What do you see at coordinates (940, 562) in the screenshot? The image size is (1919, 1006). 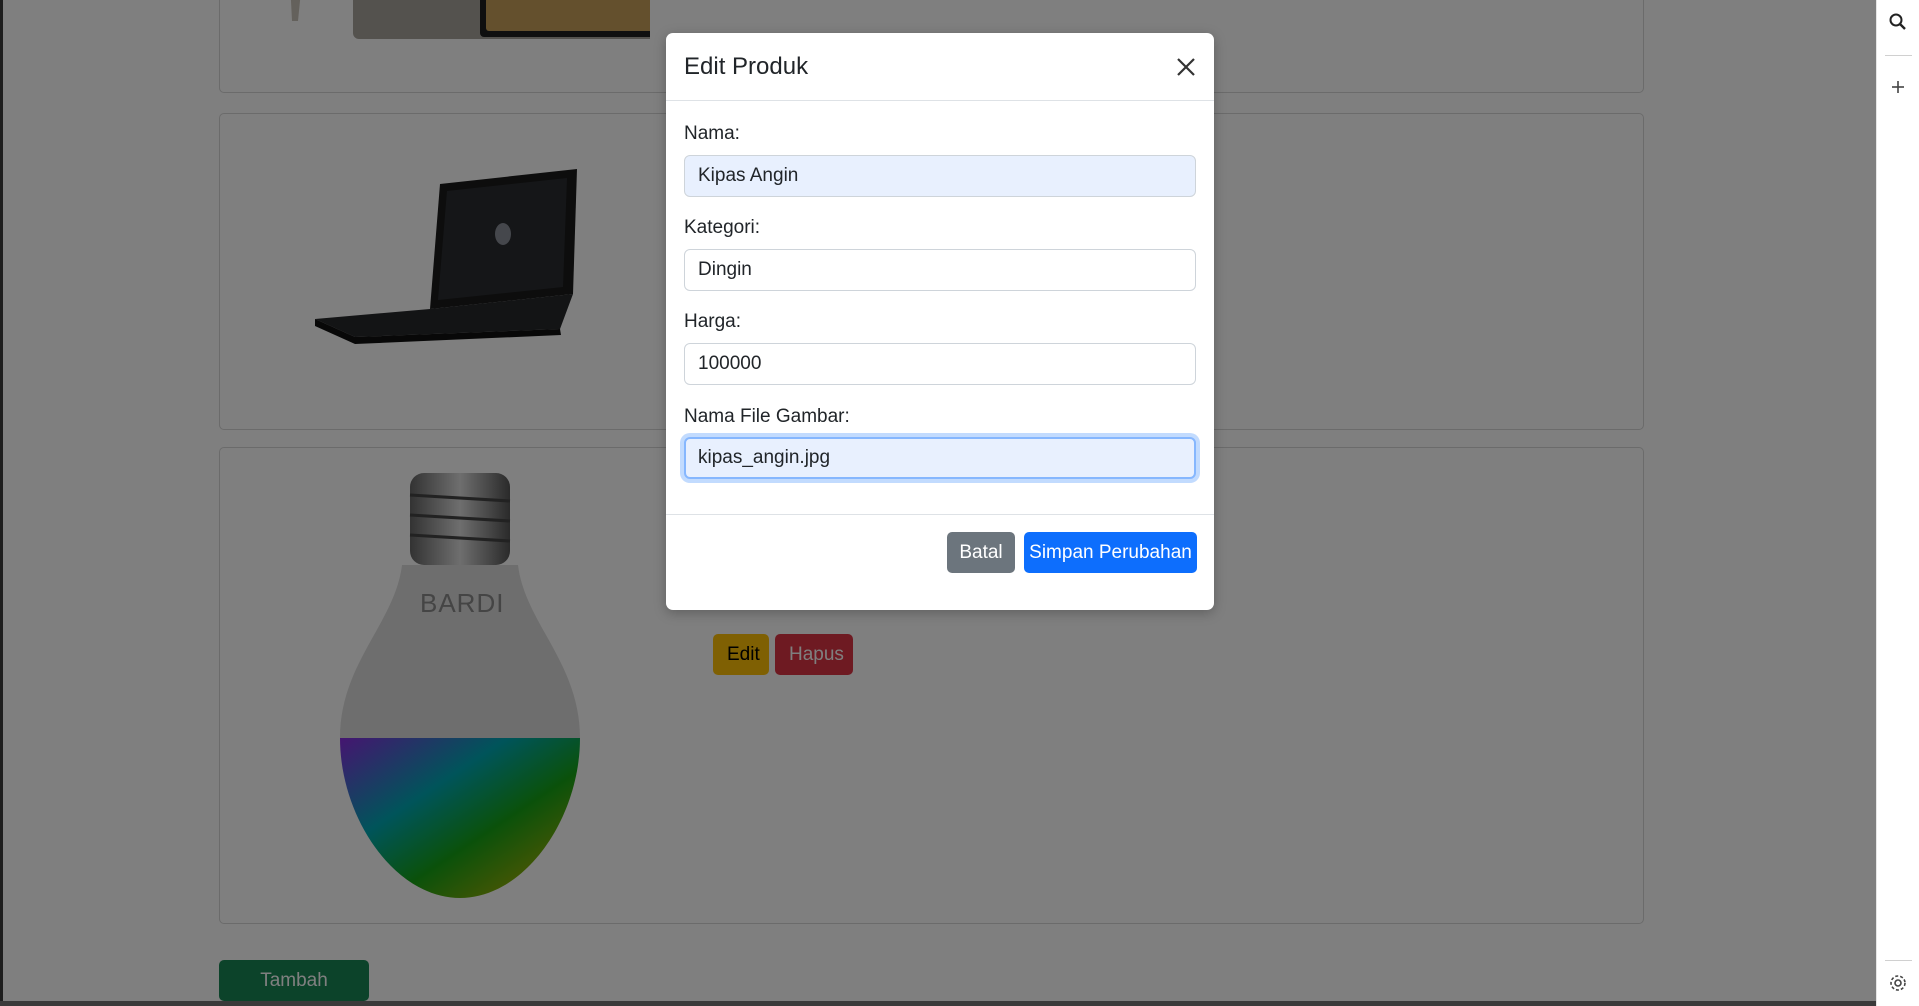 I see `modal-footer: Batal Simpan Perubahan` at bounding box center [940, 562].